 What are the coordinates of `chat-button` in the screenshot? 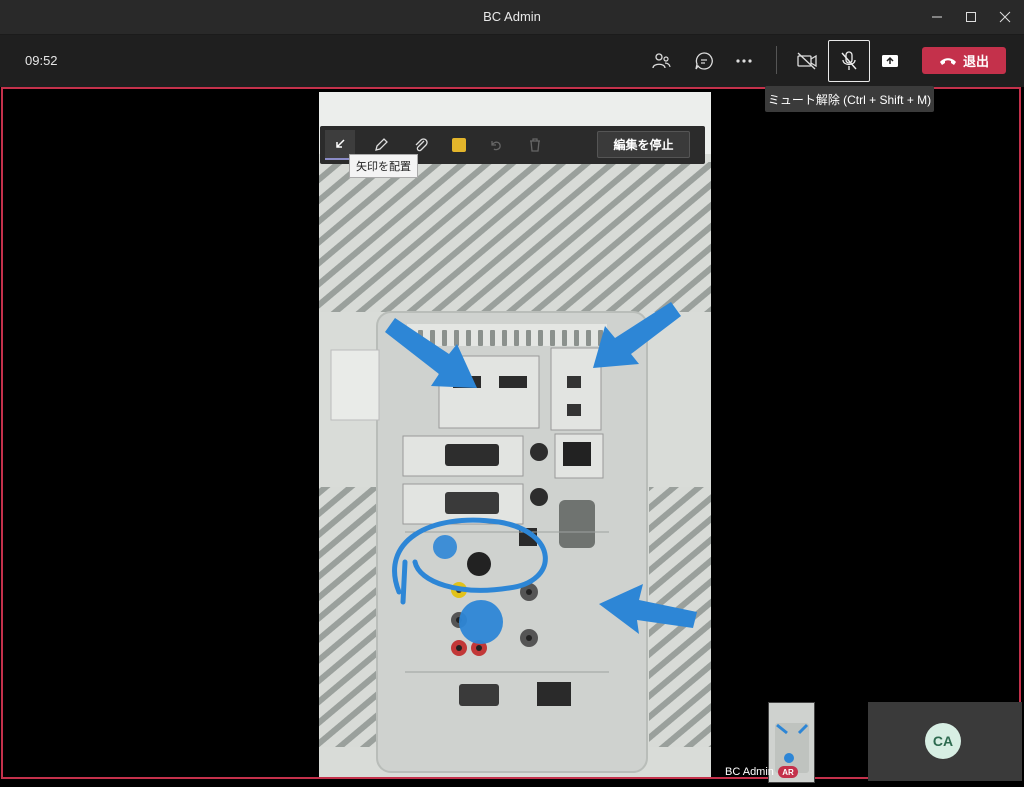 It's located at (704, 61).